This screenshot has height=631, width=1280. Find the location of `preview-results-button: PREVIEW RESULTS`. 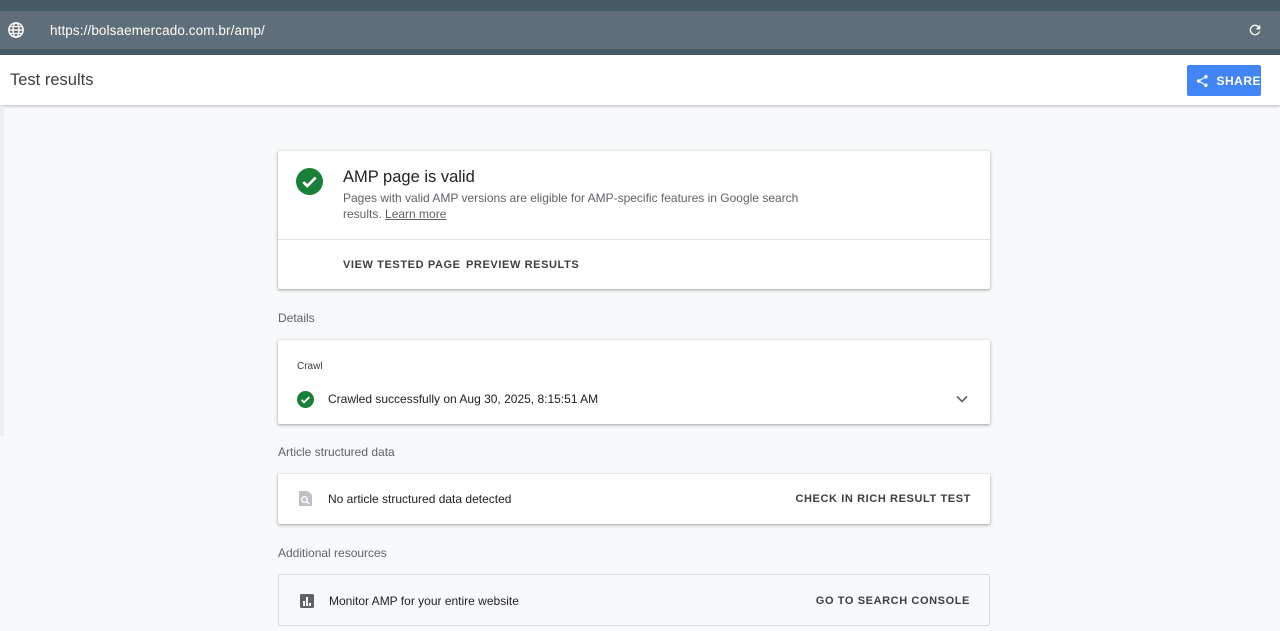

preview-results-button: PREVIEW RESULTS is located at coordinates (522, 265).